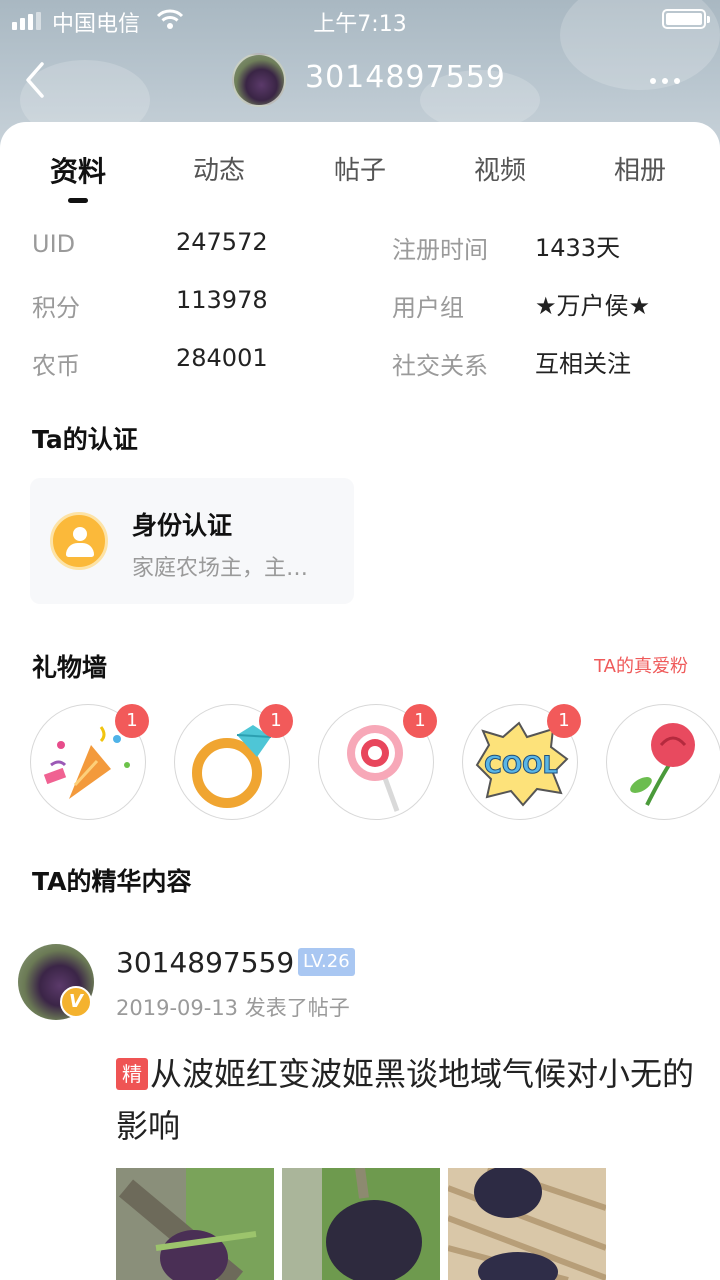  I want to click on status-time: 上午7:13, so click(360, 24).